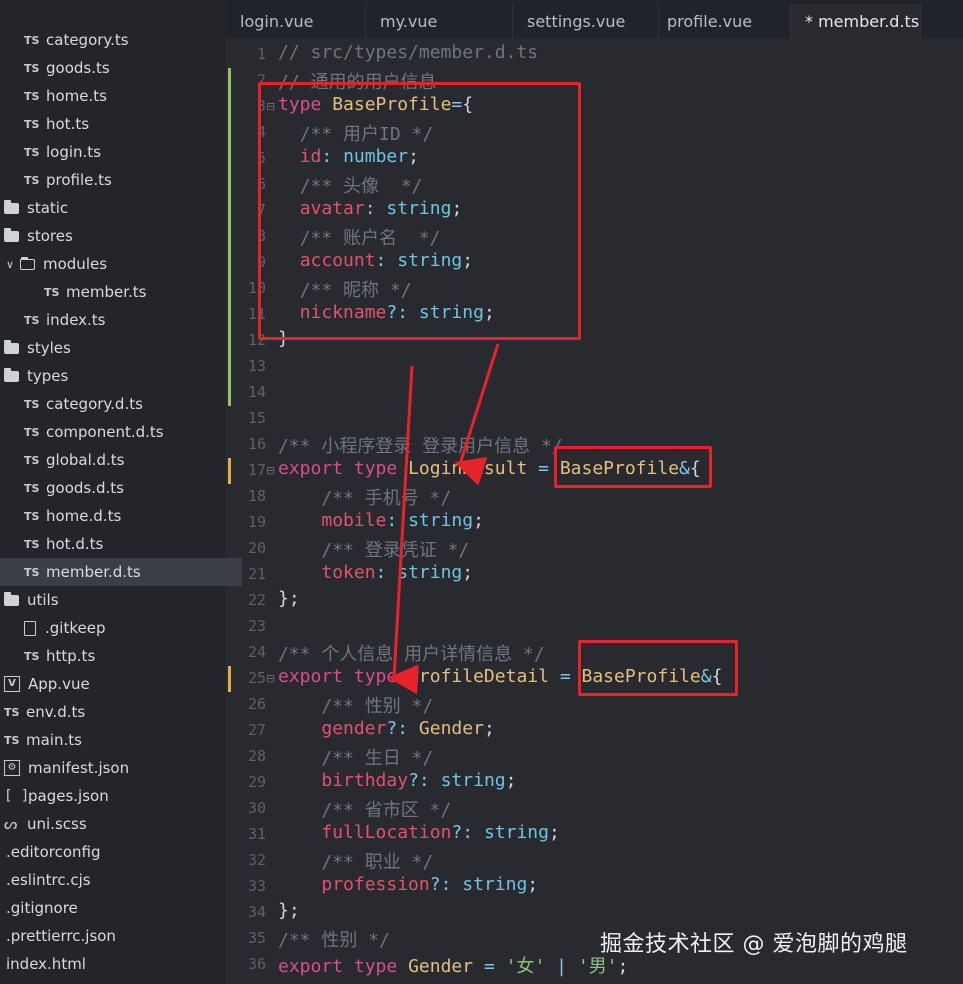 The image size is (963, 984). What do you see at coordinates (48, 880) in the screenshot?
I see `tree-item-label: .eslintrc.cjs` at bounding box center [48, 880].